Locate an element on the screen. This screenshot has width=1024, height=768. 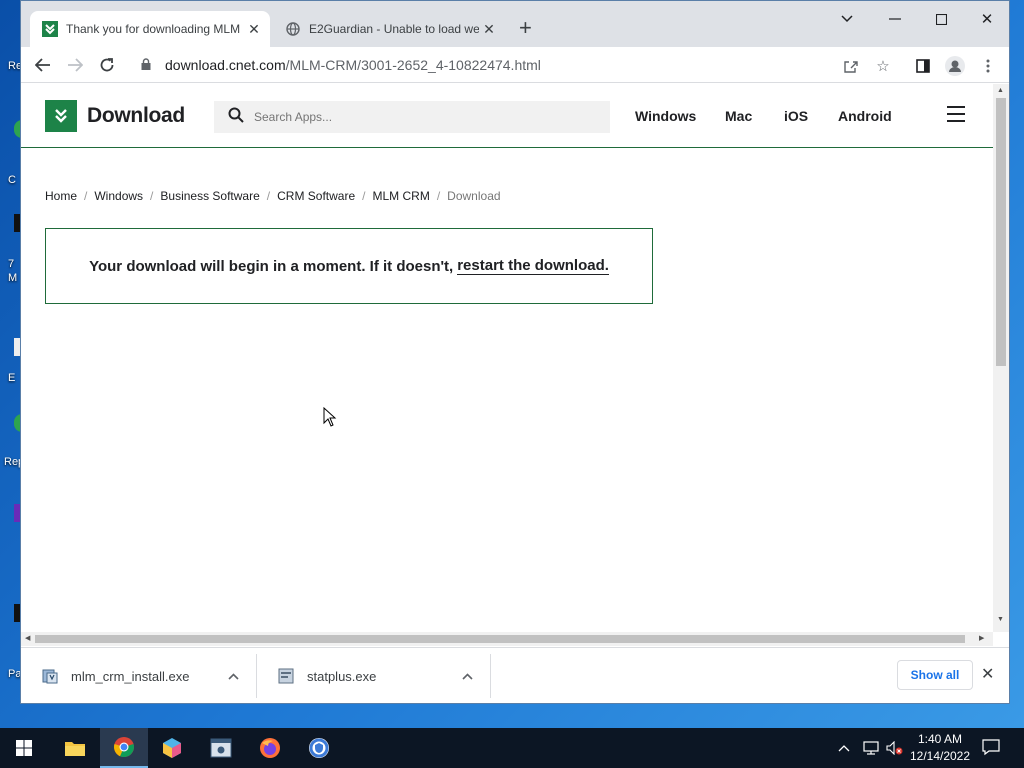
volume-muted-icon is located at coordinates (895, 748).